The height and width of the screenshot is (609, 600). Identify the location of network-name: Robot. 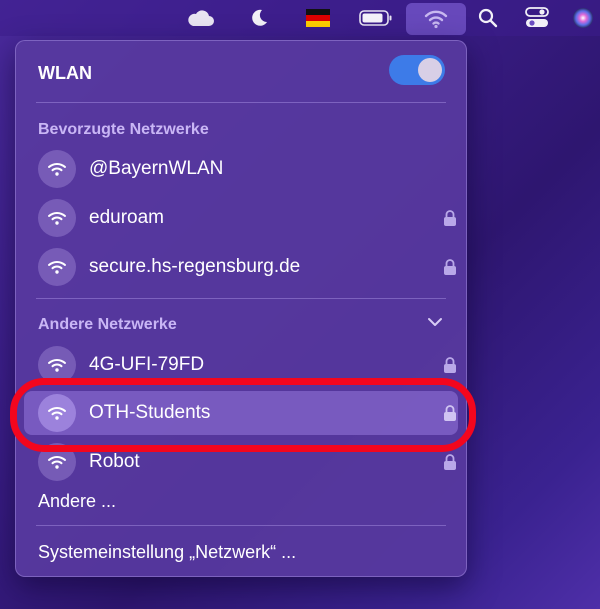
(114, 461).